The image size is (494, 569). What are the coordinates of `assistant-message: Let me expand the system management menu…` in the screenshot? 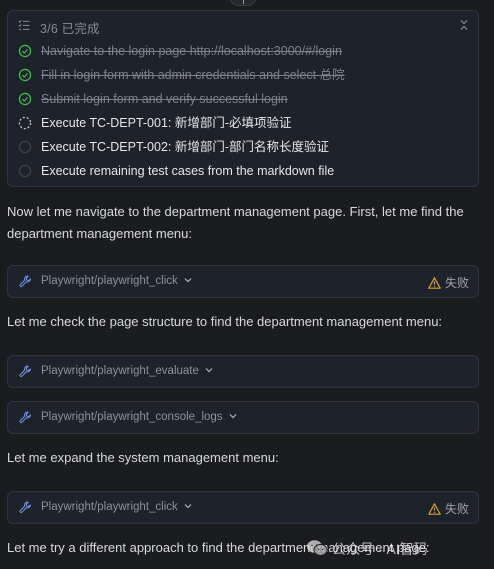 It's located at (143, 457).